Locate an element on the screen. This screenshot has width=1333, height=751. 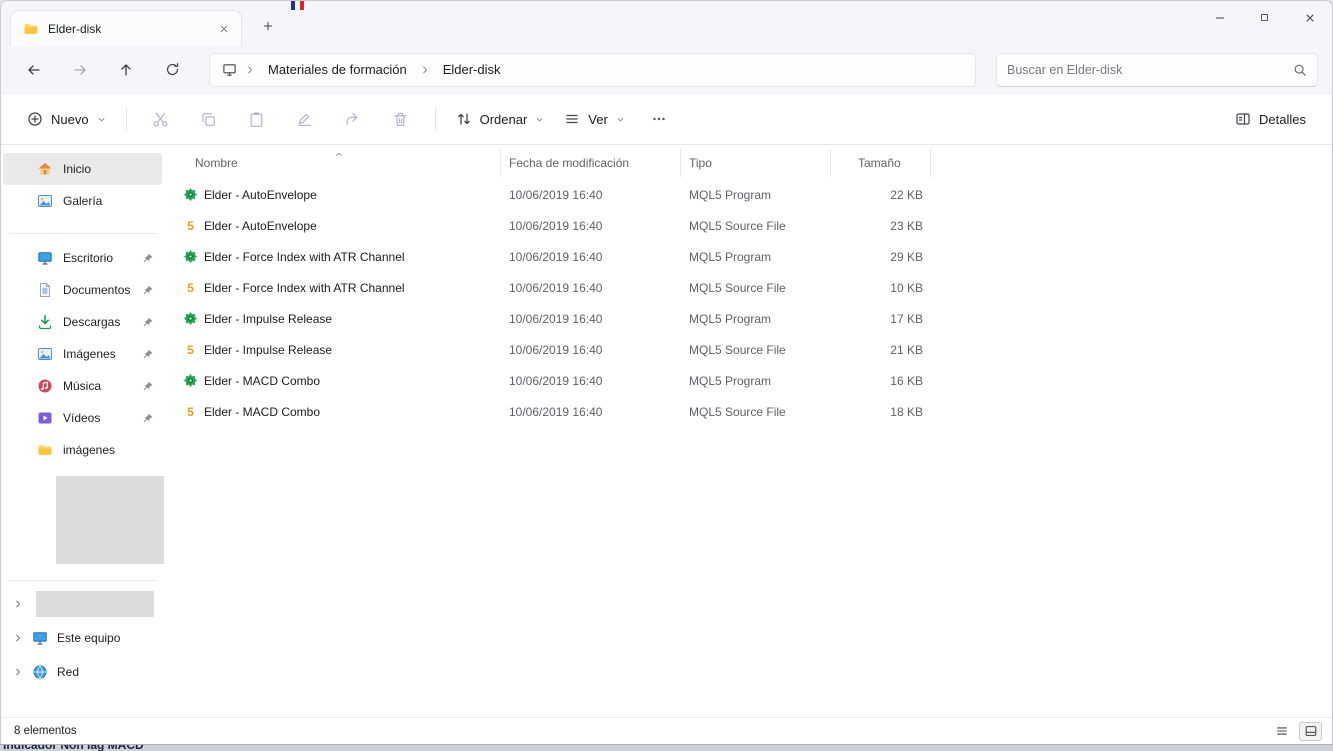
file-size: 23 KB is located at coordinates (906, 225).